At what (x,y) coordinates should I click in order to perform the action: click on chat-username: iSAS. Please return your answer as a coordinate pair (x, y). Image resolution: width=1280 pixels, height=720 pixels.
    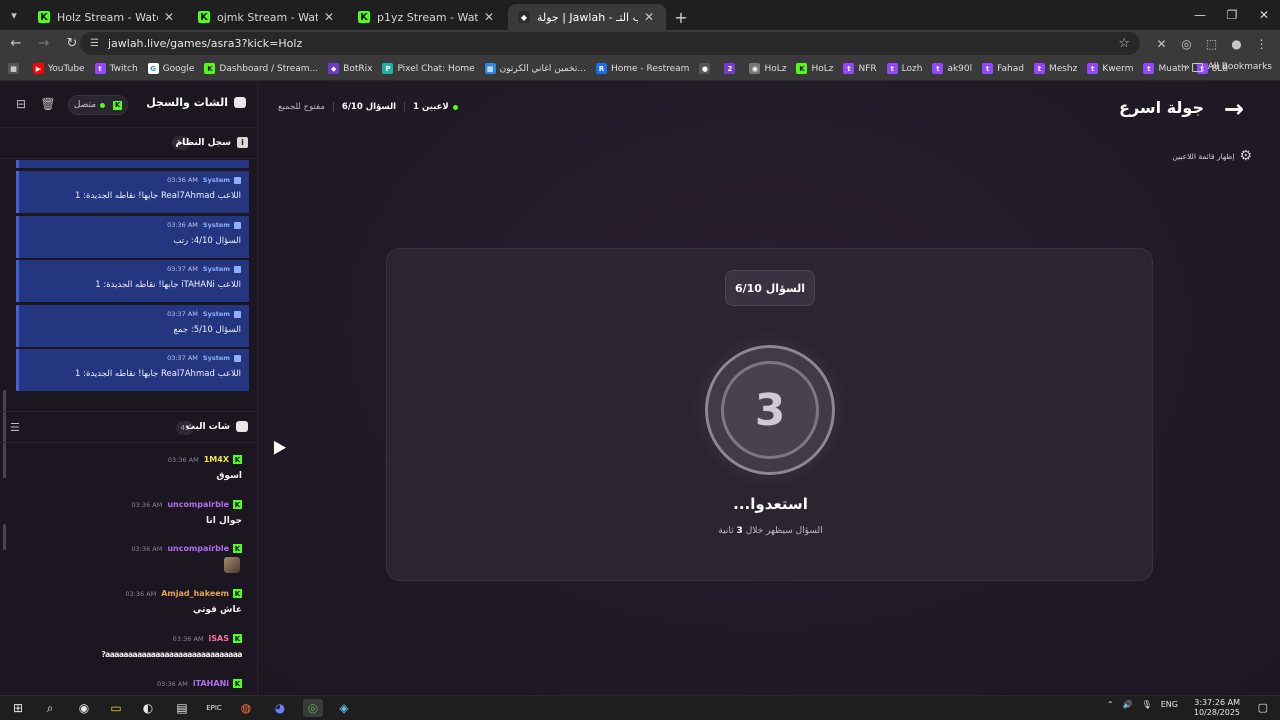
    Looking at the image, I should click on (219, 638).